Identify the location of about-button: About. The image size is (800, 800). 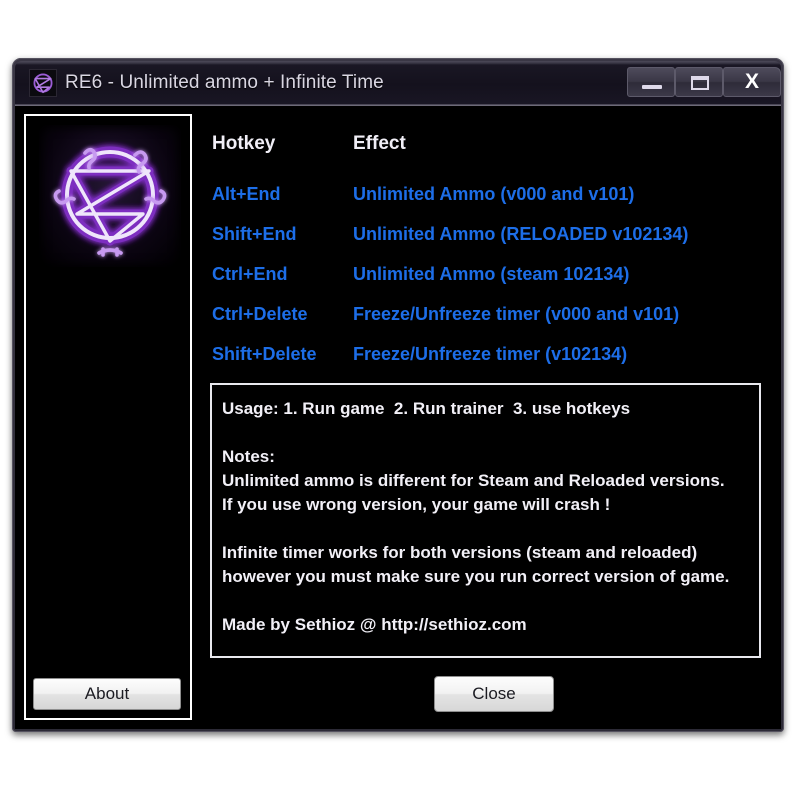
(107, 694).